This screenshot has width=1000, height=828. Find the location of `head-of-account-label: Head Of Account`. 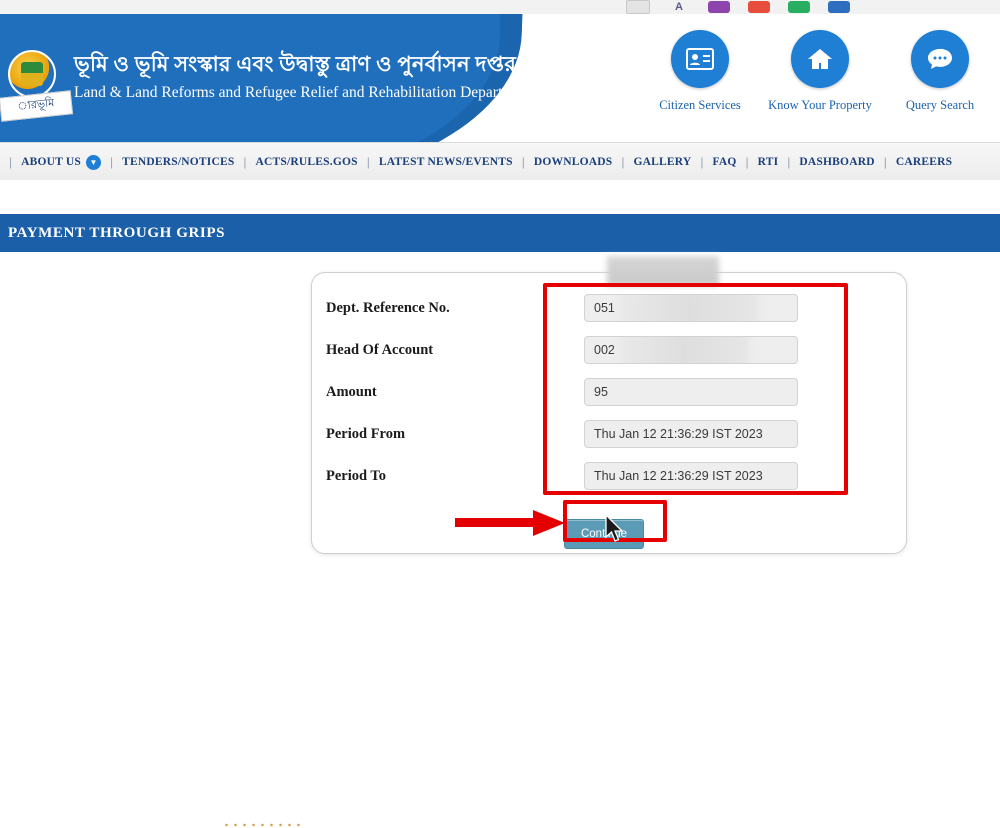

head-of-account-label: Head Of Account is located at coordinates (380, 349).